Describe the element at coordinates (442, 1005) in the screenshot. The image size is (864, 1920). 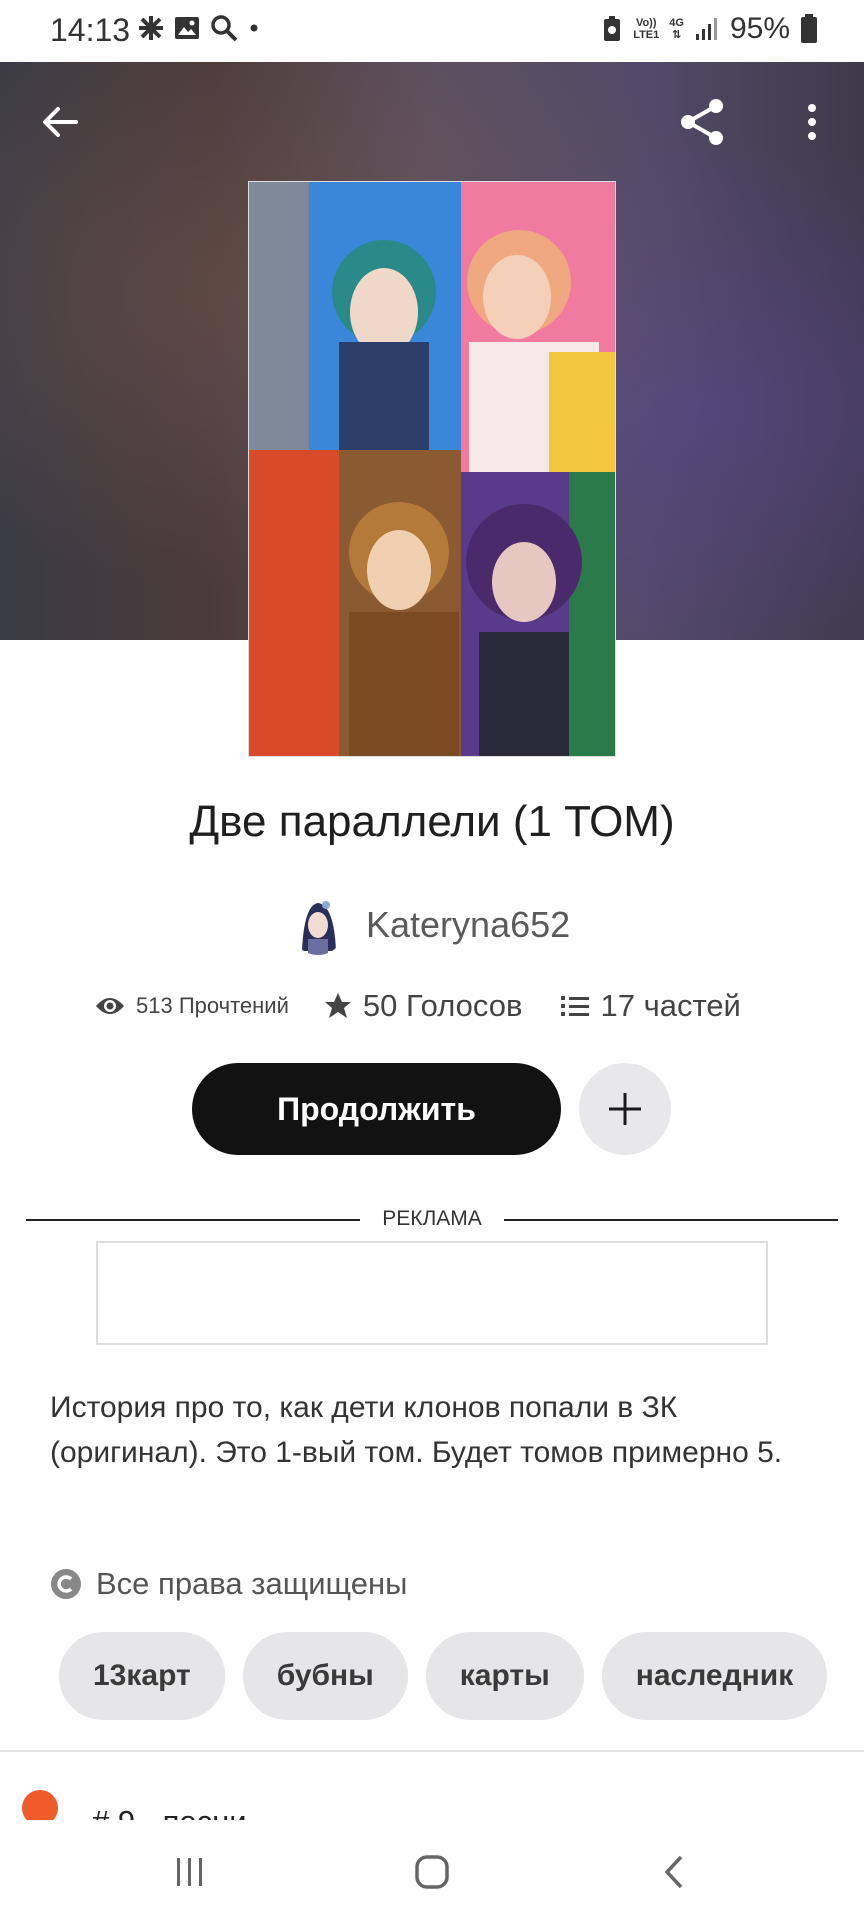
I see `votes-count: 50 Голосов` at that location.